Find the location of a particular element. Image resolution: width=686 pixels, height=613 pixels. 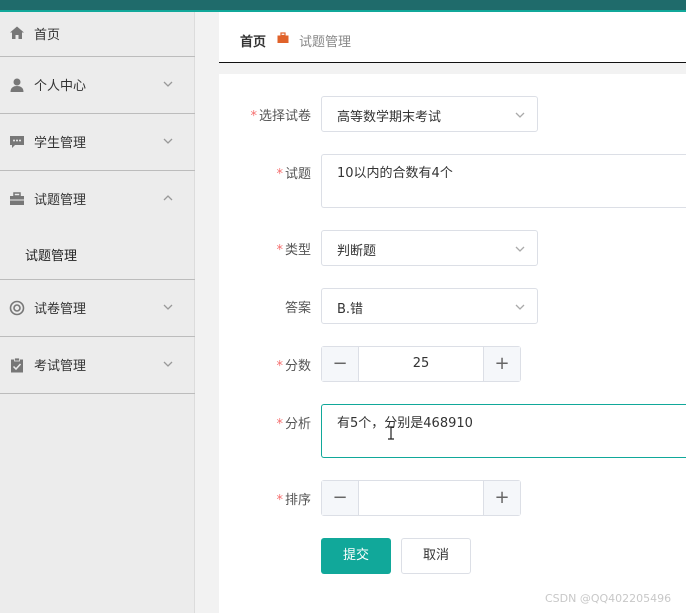

chat-icon is located at coordinates (17, 142).